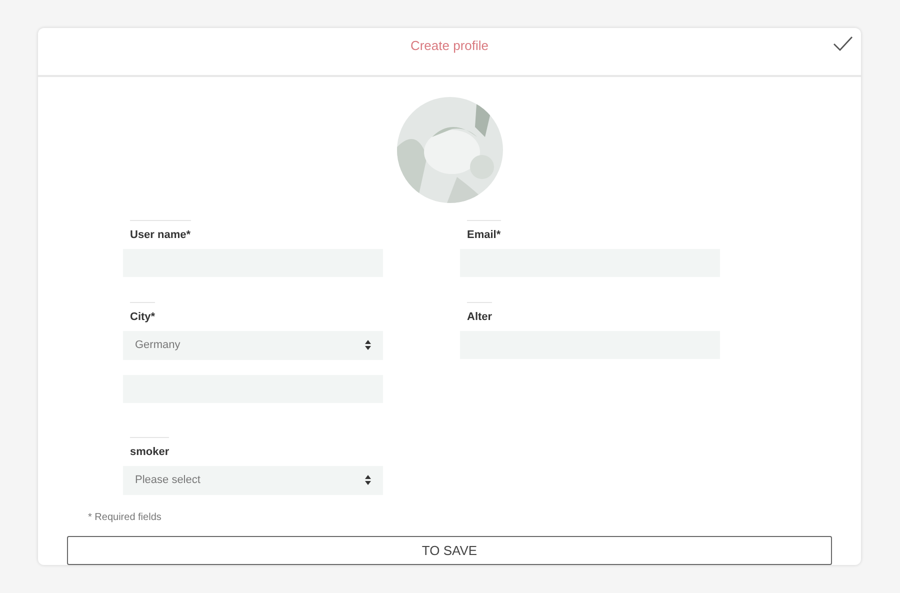 This screenshot has height=593, width=900. Describe the element at coordinates (253, 480) in the screenshot. I see `select-field: Please select` at that location.